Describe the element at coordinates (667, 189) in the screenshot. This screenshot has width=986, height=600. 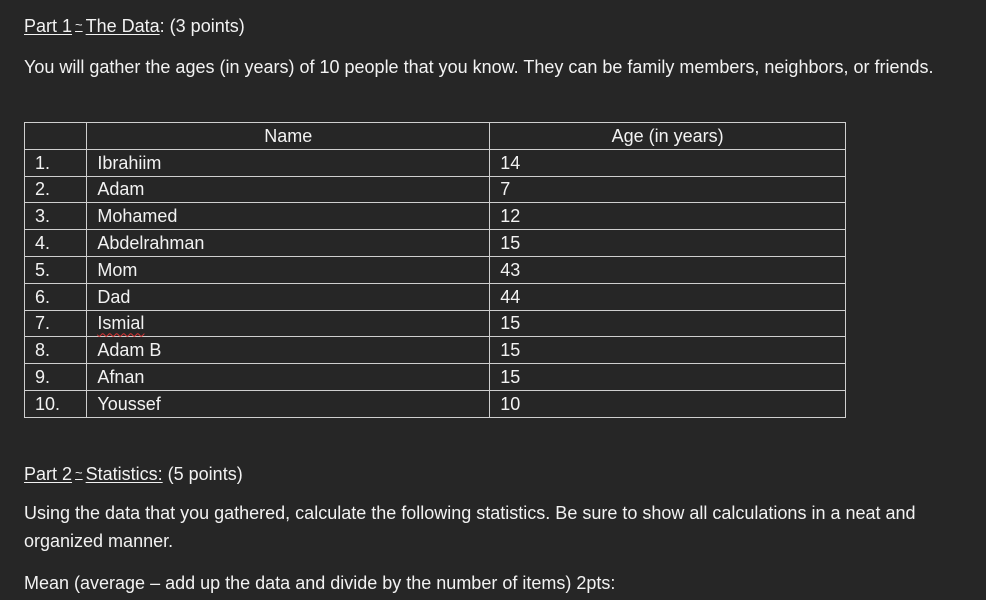
I see `row-age: 7` at that location.